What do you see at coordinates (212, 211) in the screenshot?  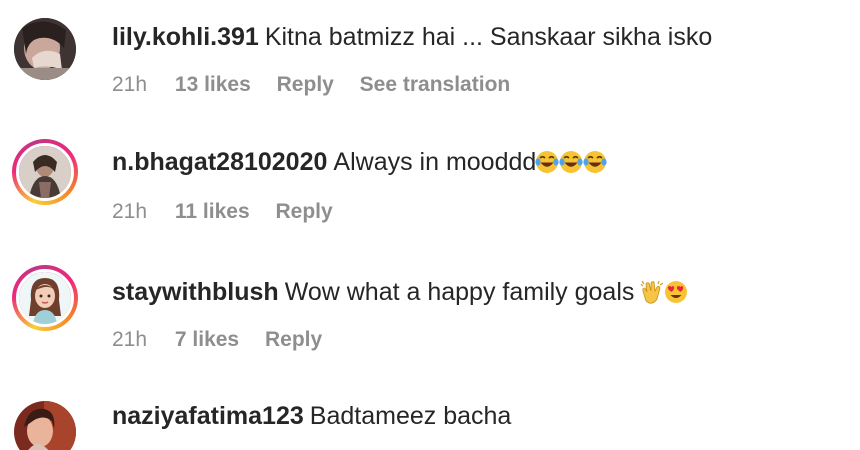 I see `comment-likes: 11 likes` at bounding box center [212, 211].